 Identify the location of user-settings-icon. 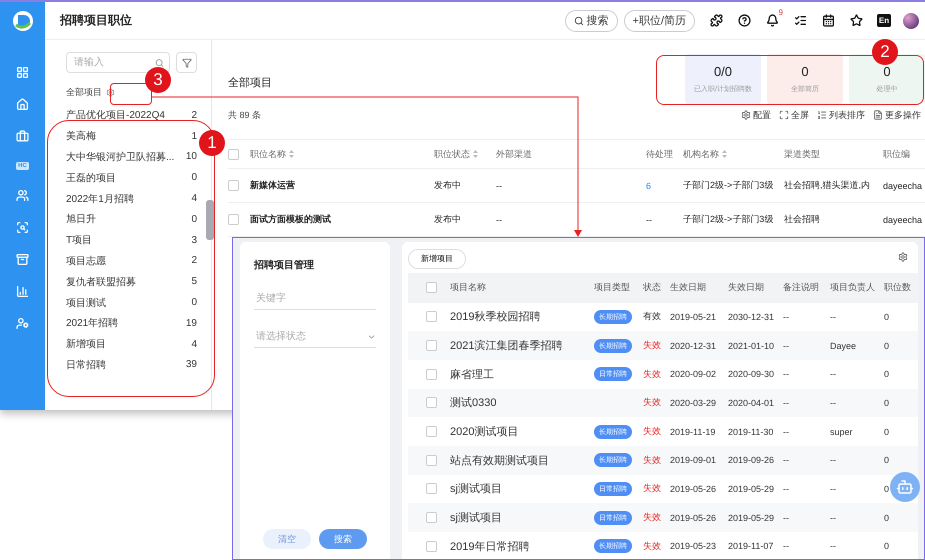
(22, 323).